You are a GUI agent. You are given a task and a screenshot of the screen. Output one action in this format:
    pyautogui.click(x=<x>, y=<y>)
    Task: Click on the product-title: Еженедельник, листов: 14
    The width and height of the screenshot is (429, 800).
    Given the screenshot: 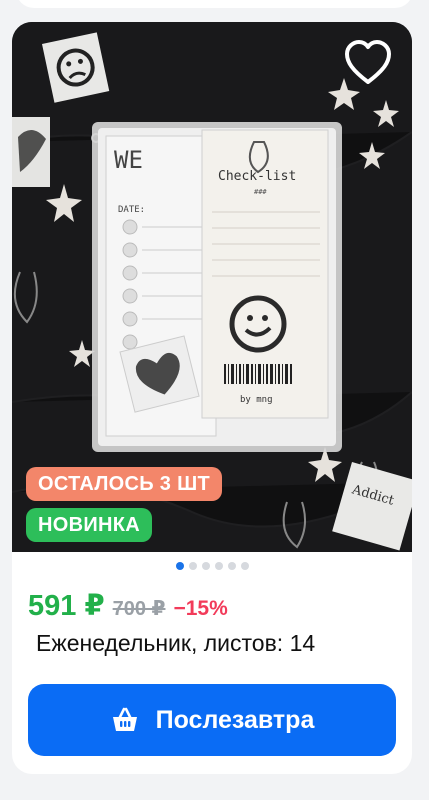 What is the action you would take?
    pyautogui.click(x=175, y=643)
    